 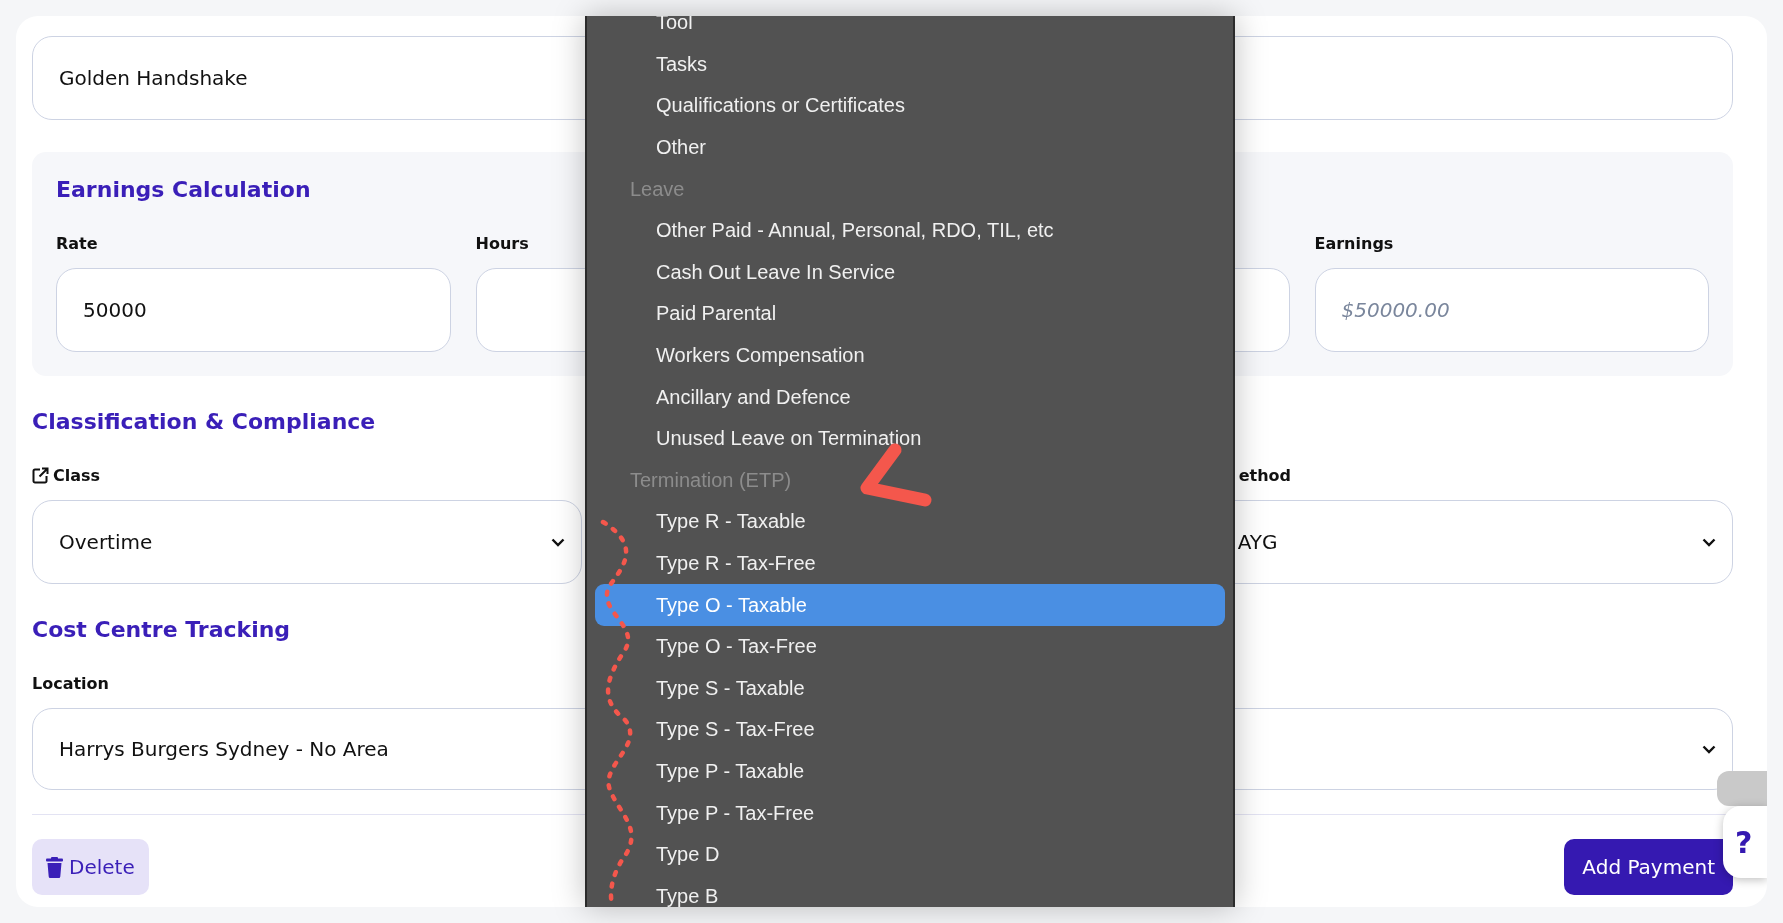 I want to click on help-button: ?, so click(x=1745, y=842).